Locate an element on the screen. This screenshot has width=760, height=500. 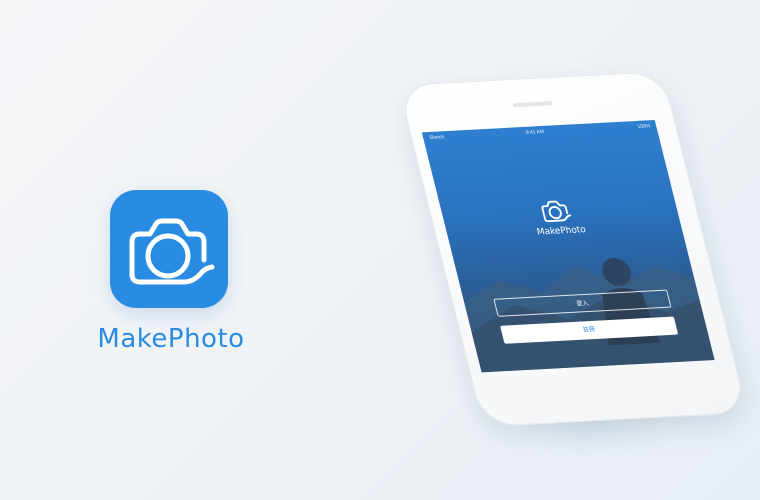
status-carrier: Sketch is located at coordinates (437, 138).